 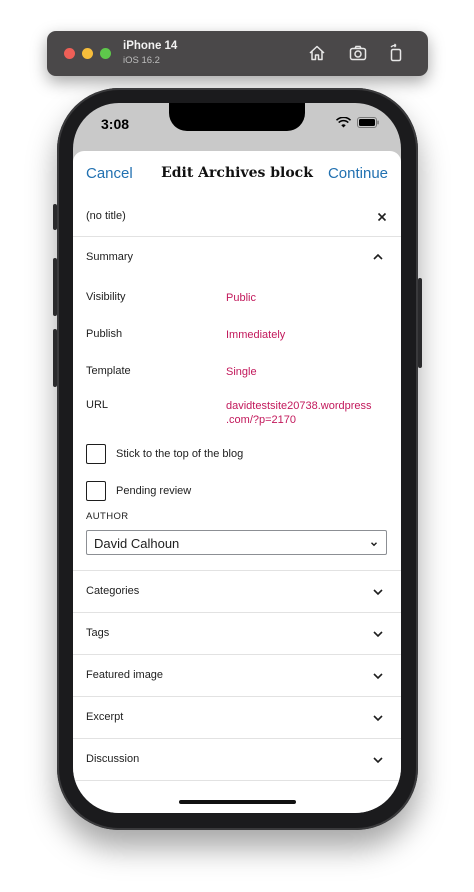 I want to click on visibility-label: Visibility, so click(x=106, y=297).